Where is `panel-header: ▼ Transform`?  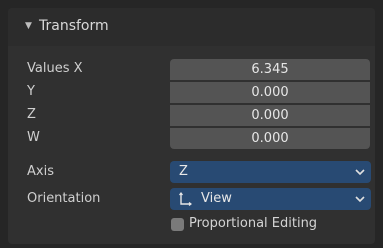
panel-header: ▼ Transform is located at coordinates (191, 27).